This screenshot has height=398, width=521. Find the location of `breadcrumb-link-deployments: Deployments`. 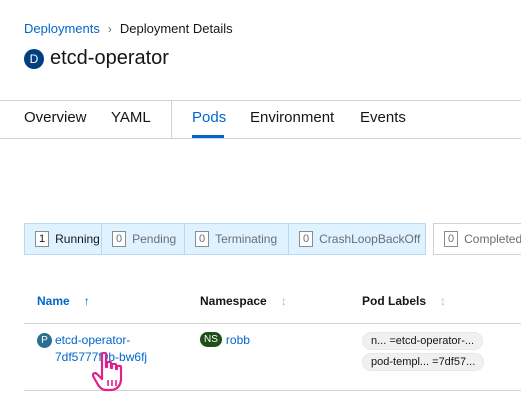

breadcrumb-link-deployments: Deployments is located at coordinates (62, 28).